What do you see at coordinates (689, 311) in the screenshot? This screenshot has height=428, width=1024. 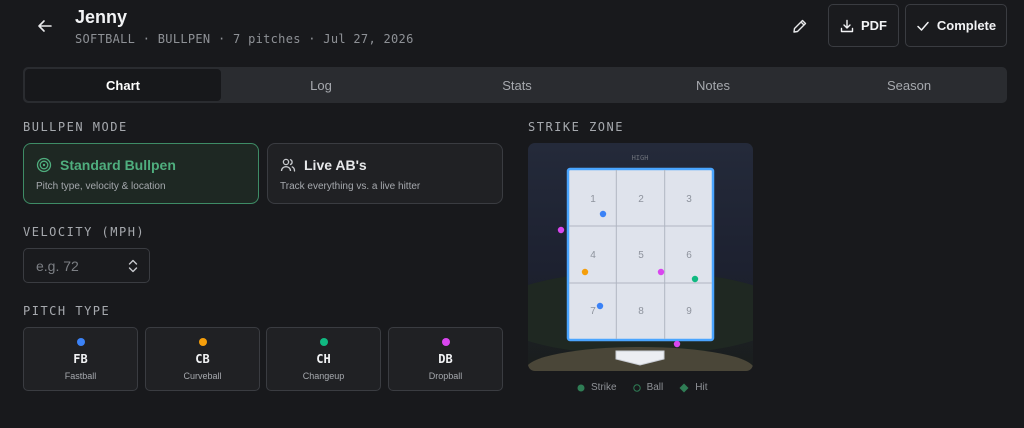 I see `zone-number: 9` at bounding box center [689, 311].